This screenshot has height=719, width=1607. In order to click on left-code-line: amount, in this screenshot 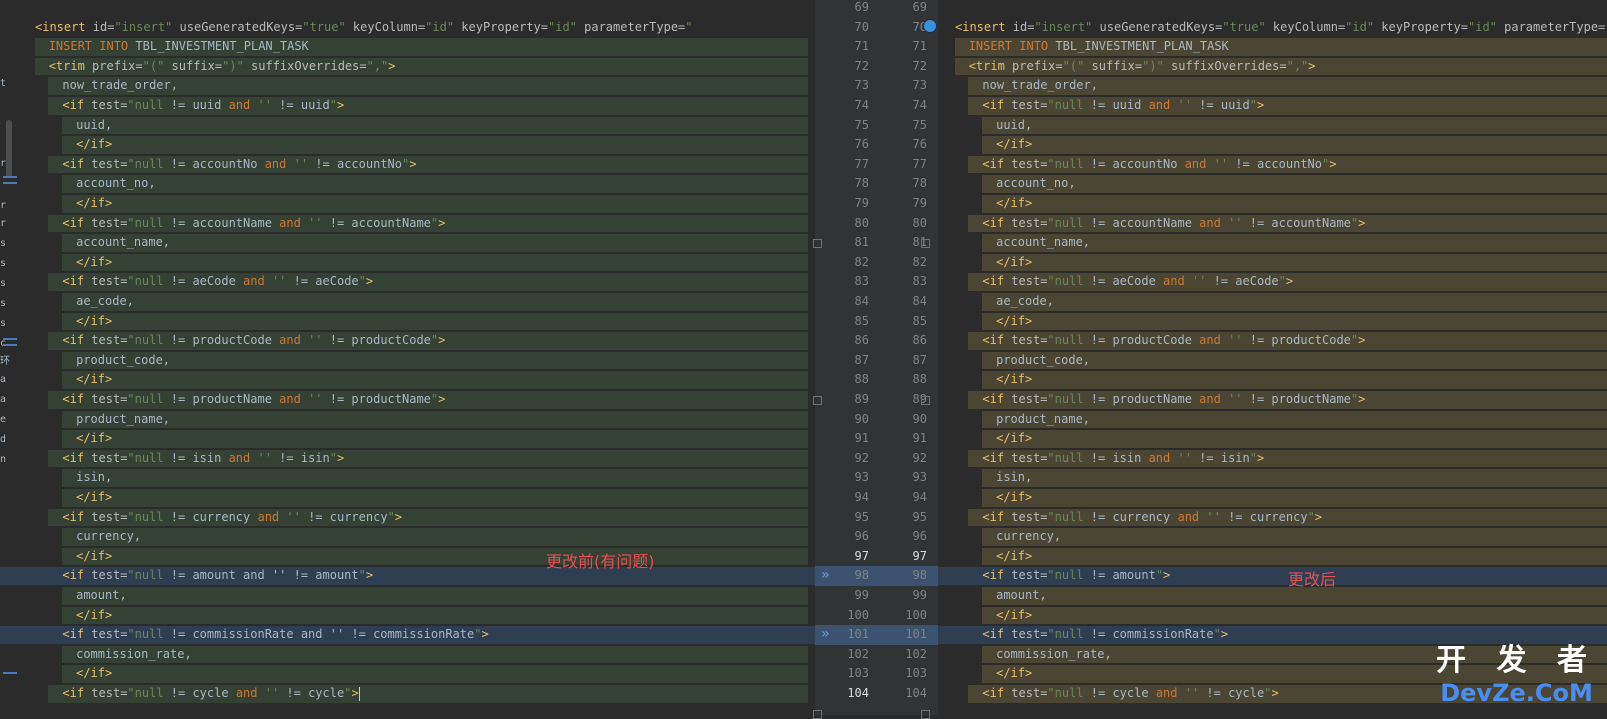, I will do `click(407, 596)`.